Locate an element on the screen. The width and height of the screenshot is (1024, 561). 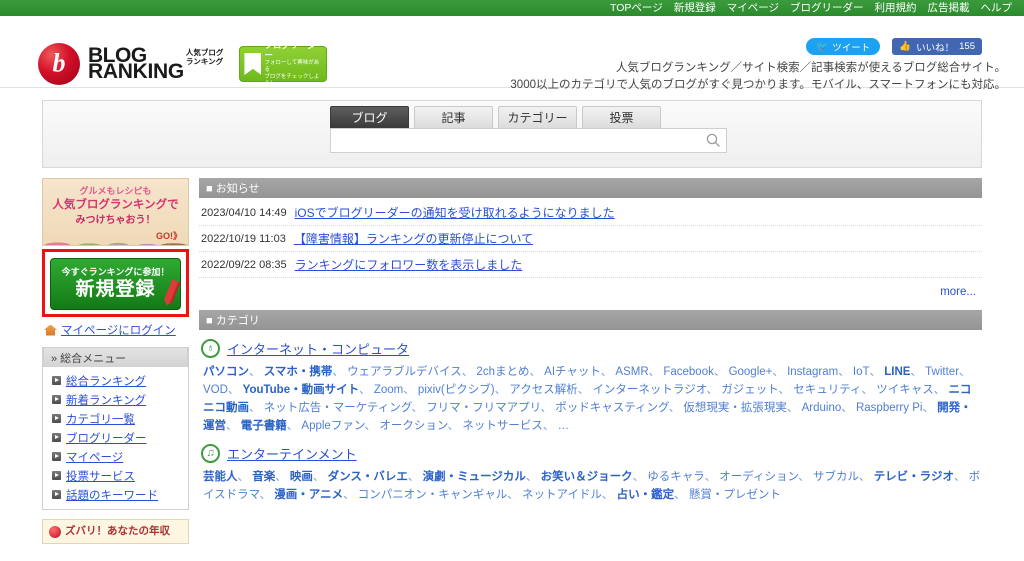
topnav-item-register: 新規登録 is located at coordinates (695, 8).